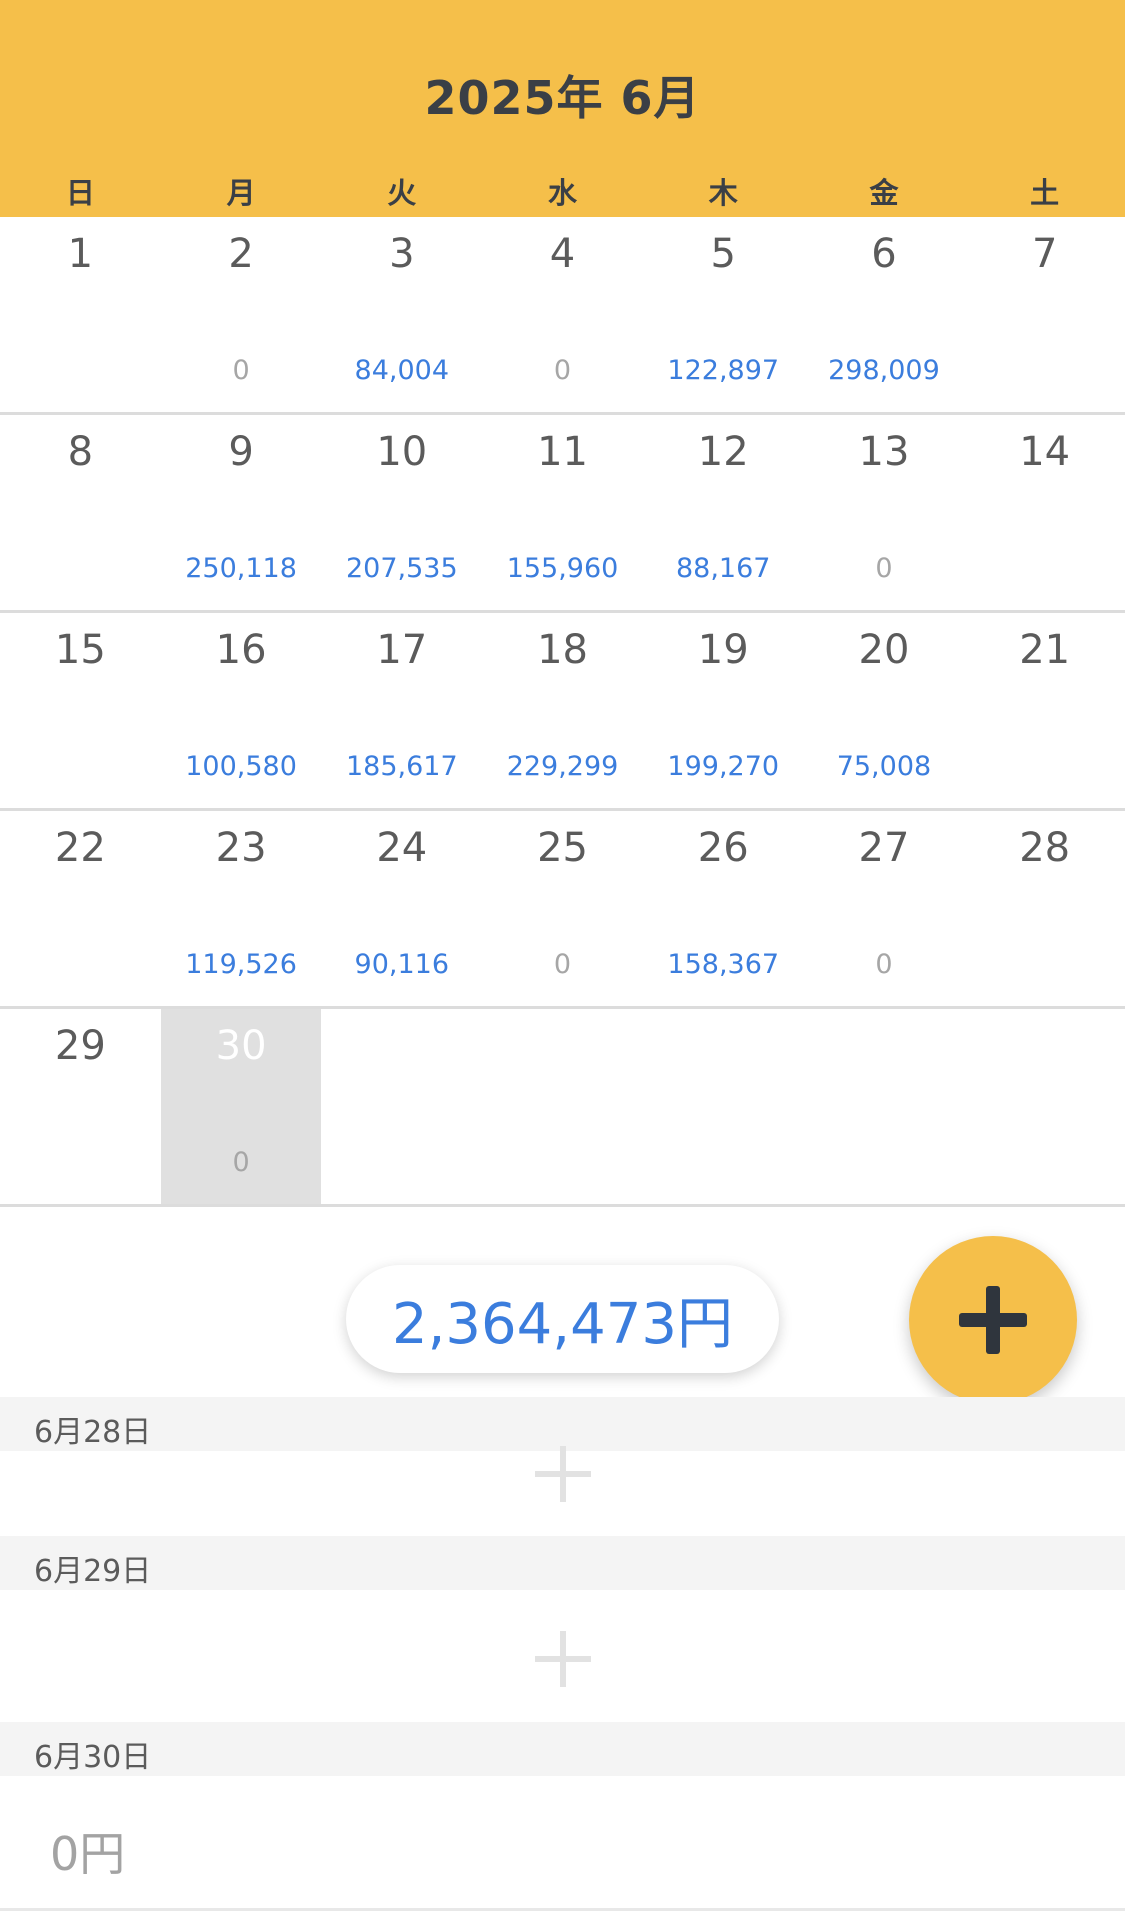  What do you see at coordinates (1044, 710) in the screenshot?
I see `calendar-day: 21` at bounding box center [1044, 710].